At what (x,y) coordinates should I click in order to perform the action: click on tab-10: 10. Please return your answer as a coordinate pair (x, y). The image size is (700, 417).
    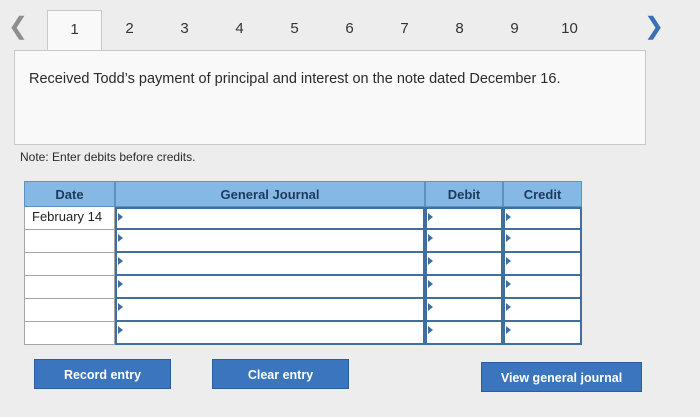
    Looking at the image, I should click on (569, 30).